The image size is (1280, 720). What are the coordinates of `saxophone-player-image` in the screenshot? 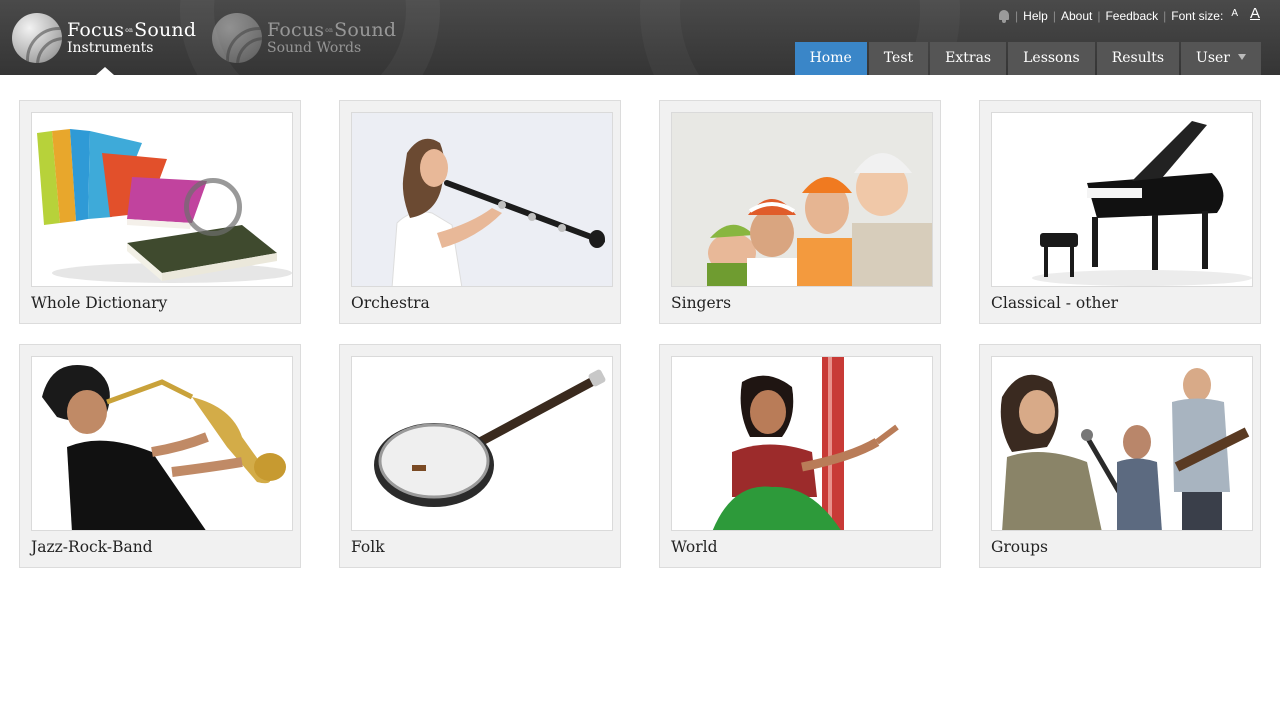 It's located at (162, 443).